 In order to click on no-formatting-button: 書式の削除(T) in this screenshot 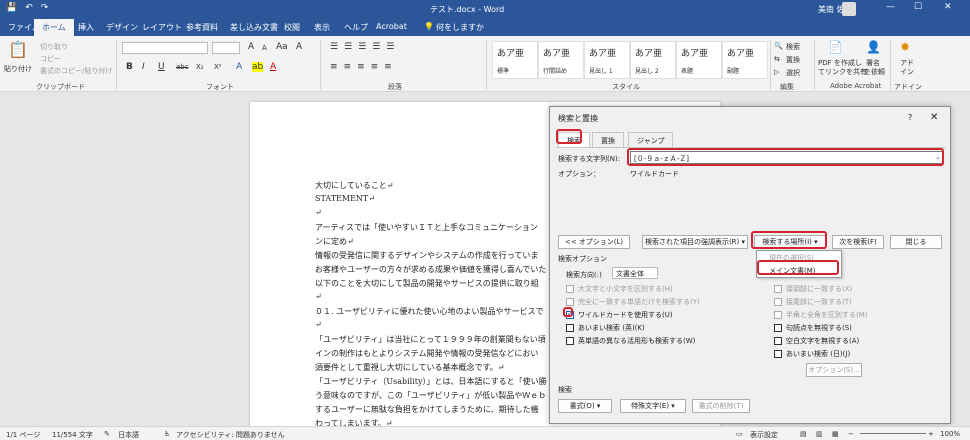, I will do `click(721, 406)`.